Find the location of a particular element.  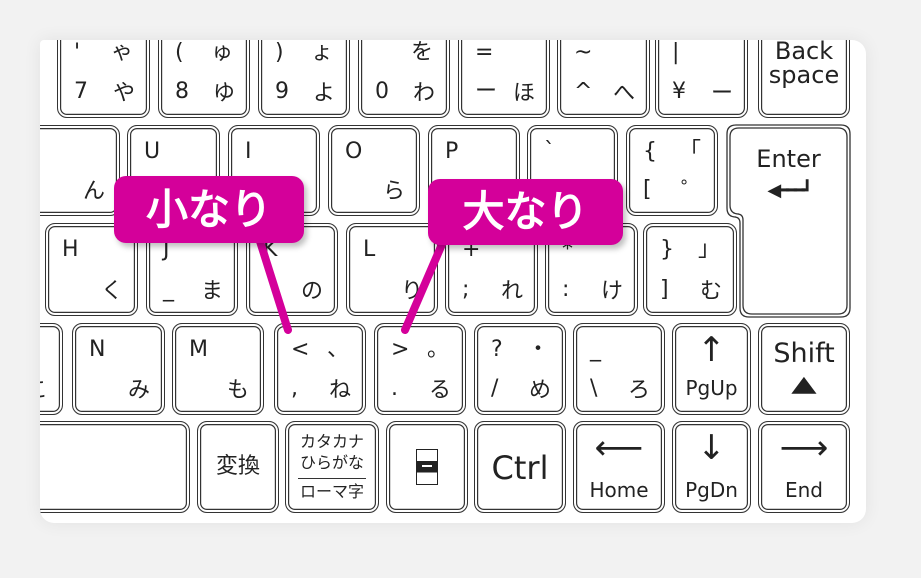

callout-greater-than: 大なり is located at coordinates (525, 212).